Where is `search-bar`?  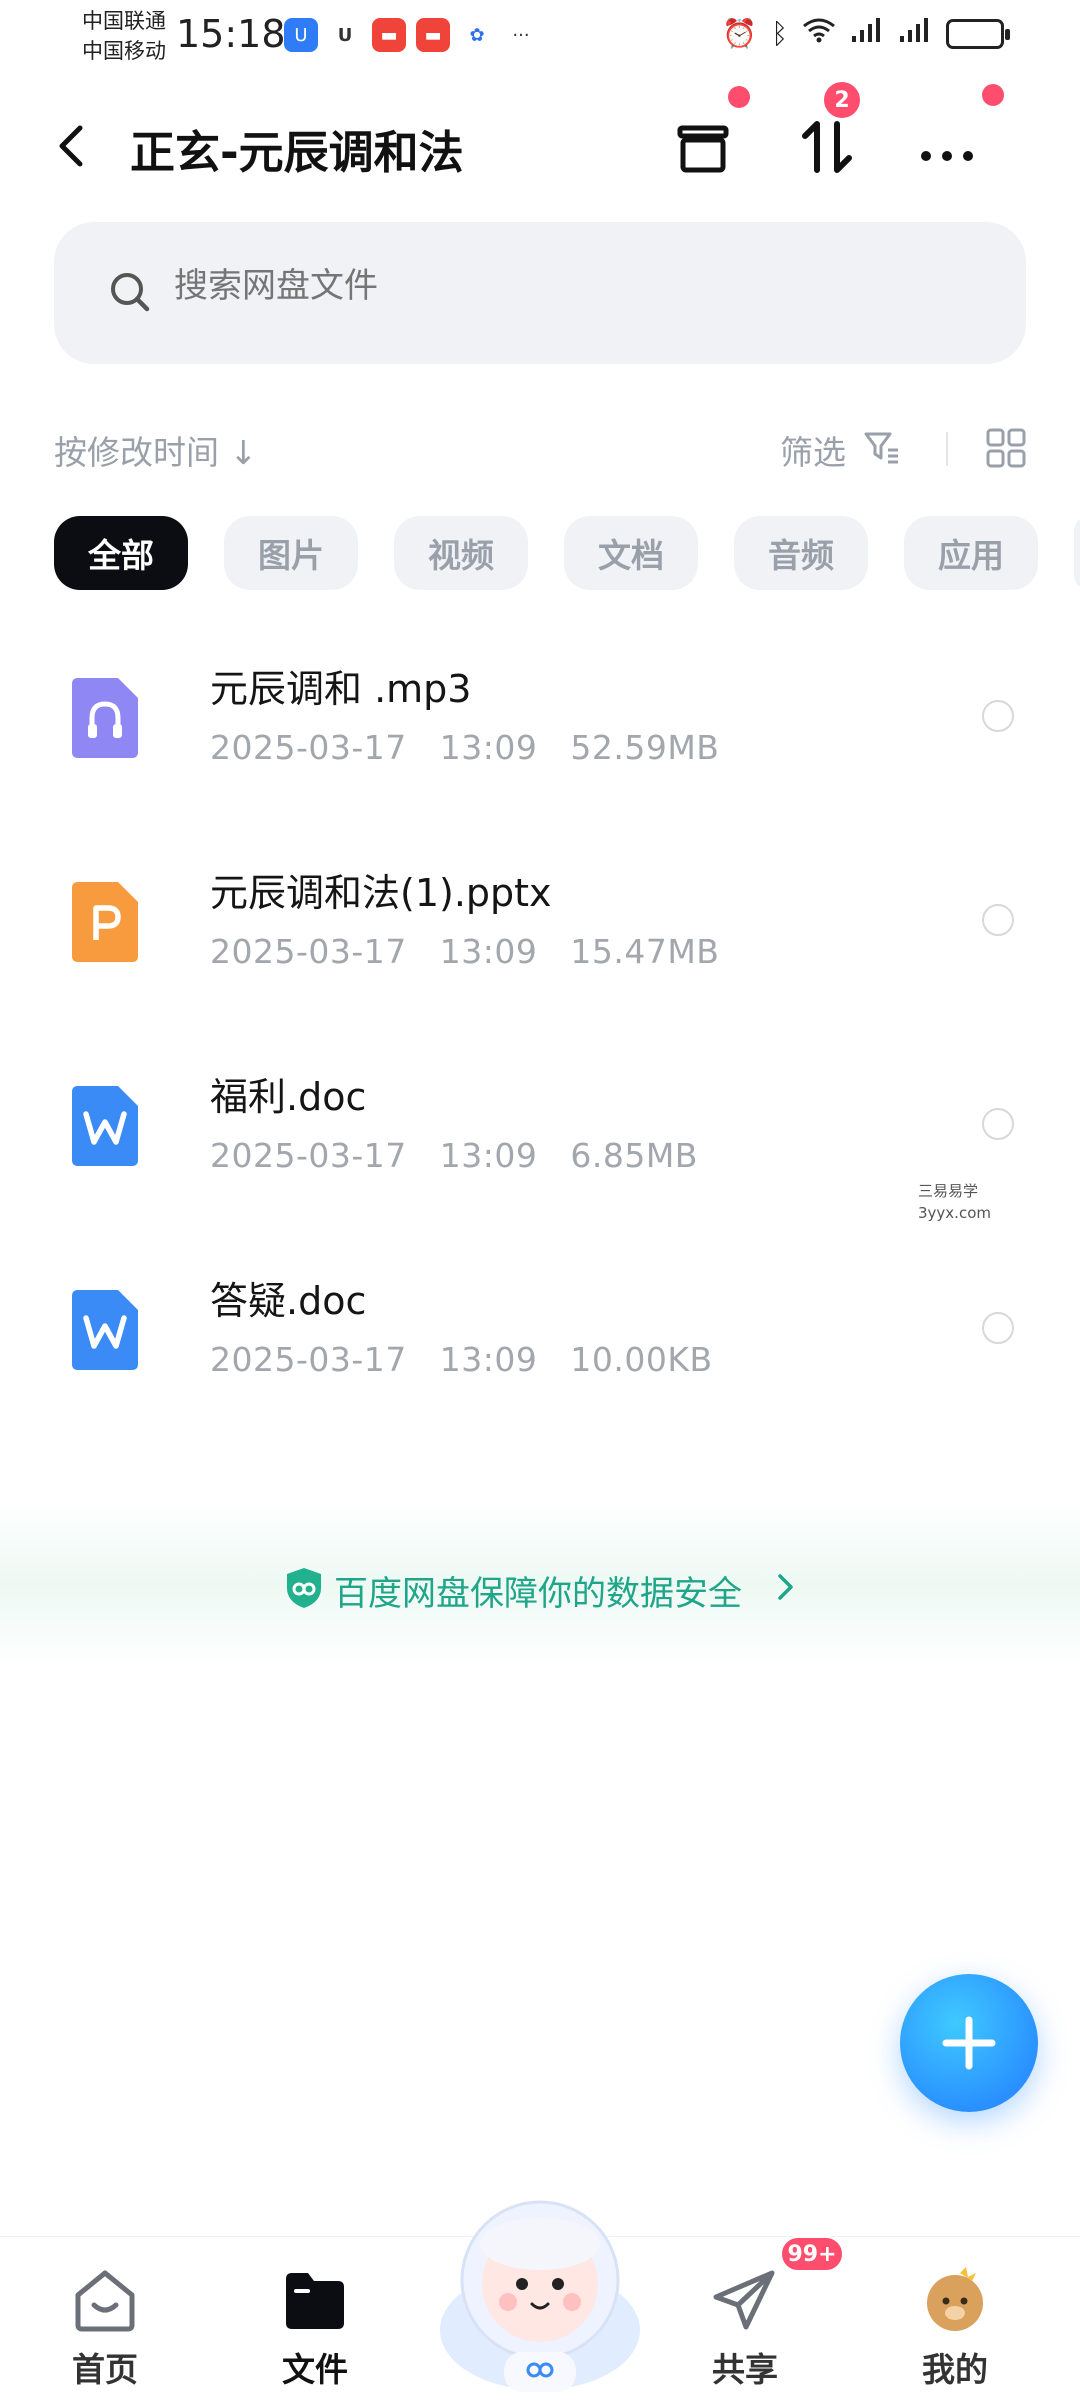 search-bar is located at coordinates (540, 293).